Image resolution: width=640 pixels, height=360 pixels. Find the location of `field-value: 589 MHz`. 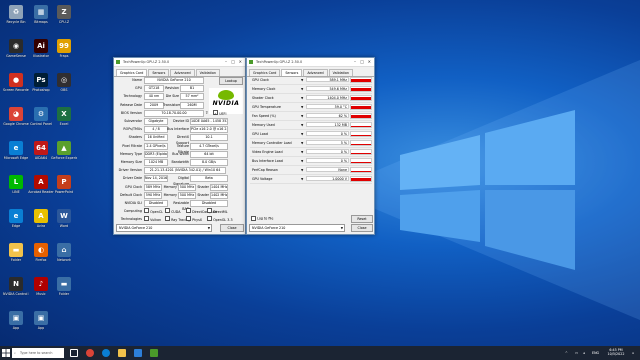

field-value: 589 MHz is located at coordinates (153, 187).